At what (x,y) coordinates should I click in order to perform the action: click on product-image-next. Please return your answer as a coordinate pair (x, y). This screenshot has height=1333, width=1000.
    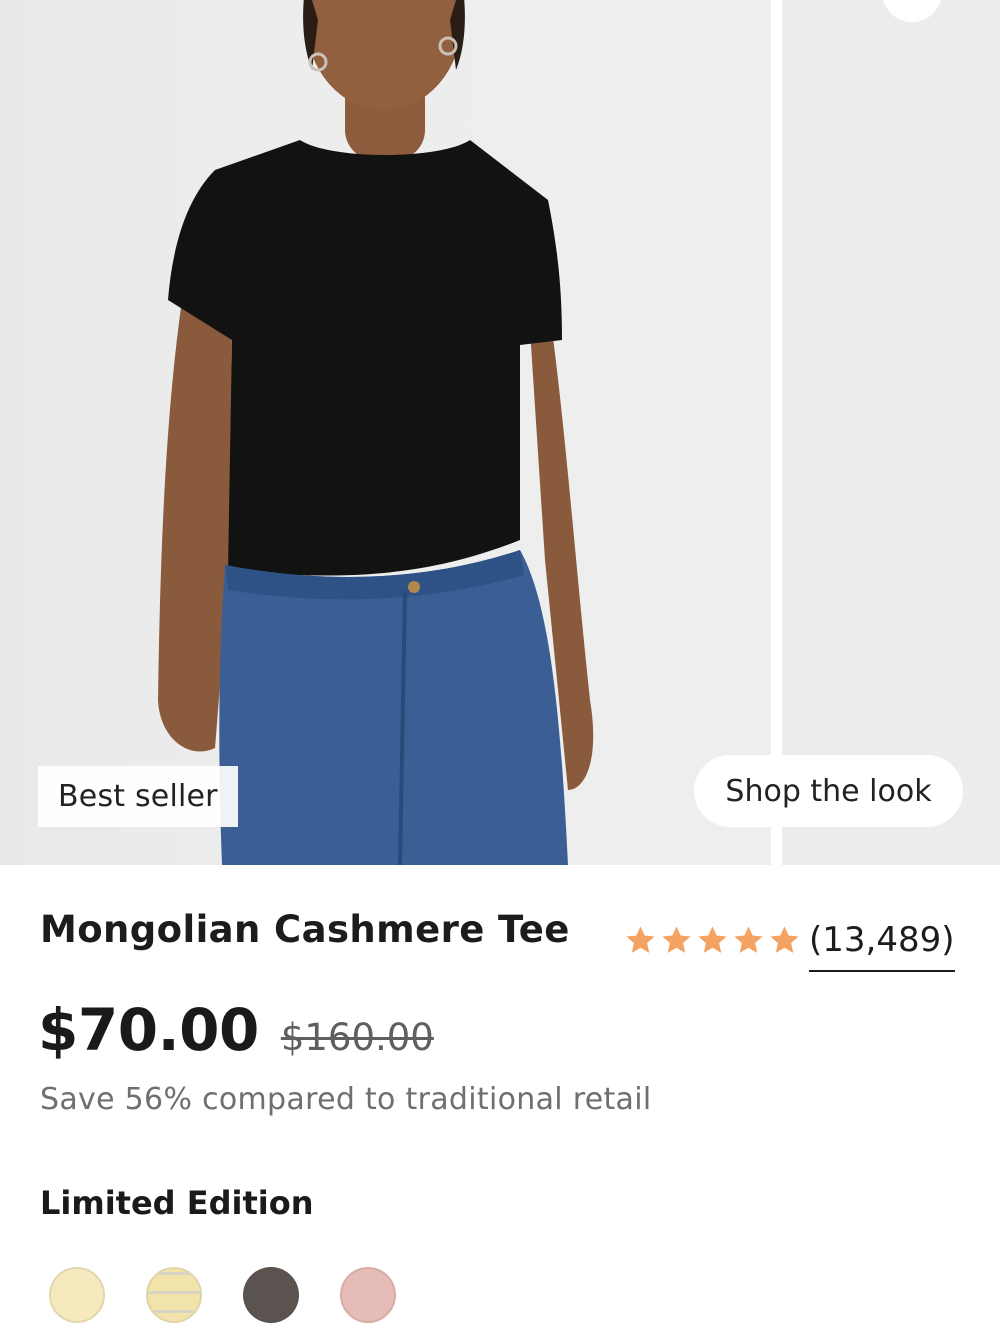
    Looking at the image, I should click on (891, 432).